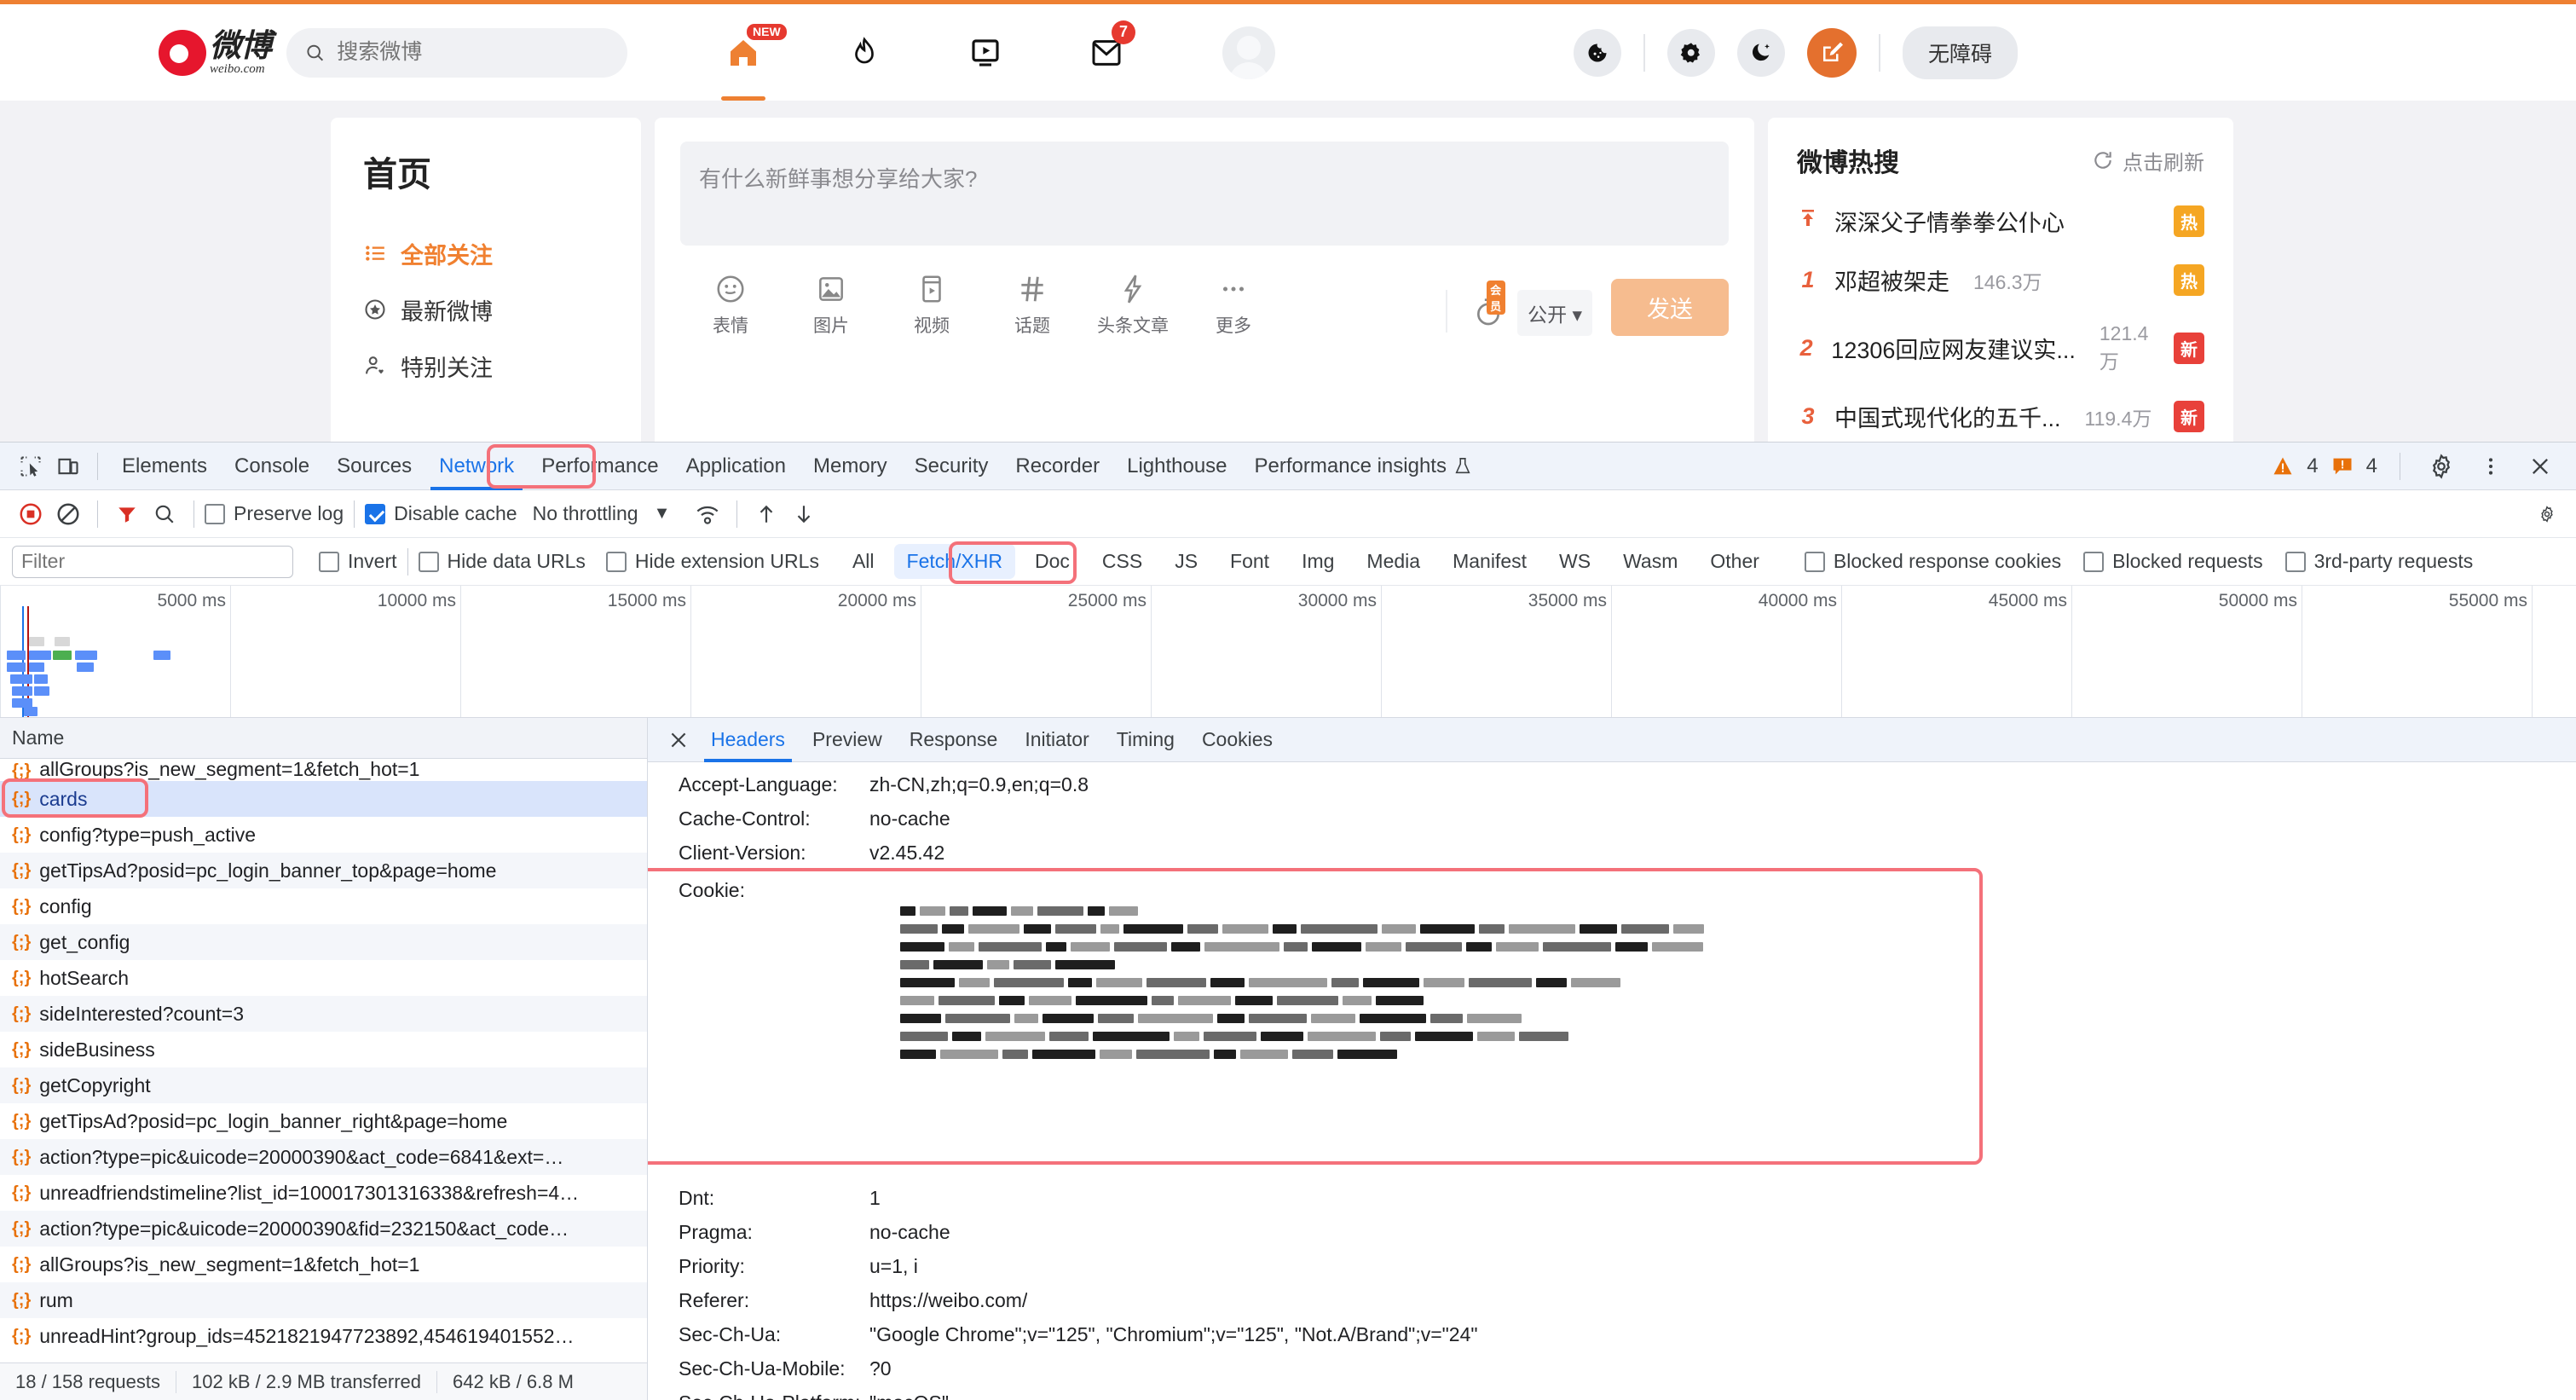 The height and width of the screenshot is (1400, 2576). What do you see at coordinates (2000, 348) in the screenshot?
I see `hot-search-item: 2 12306回应网友建议实... 121.4万 新` at bounding box center [2000, 348].